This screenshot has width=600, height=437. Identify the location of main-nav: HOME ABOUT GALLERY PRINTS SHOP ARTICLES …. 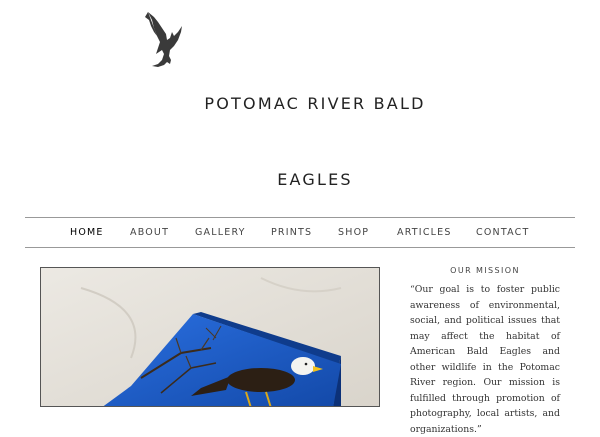
(300, 232).